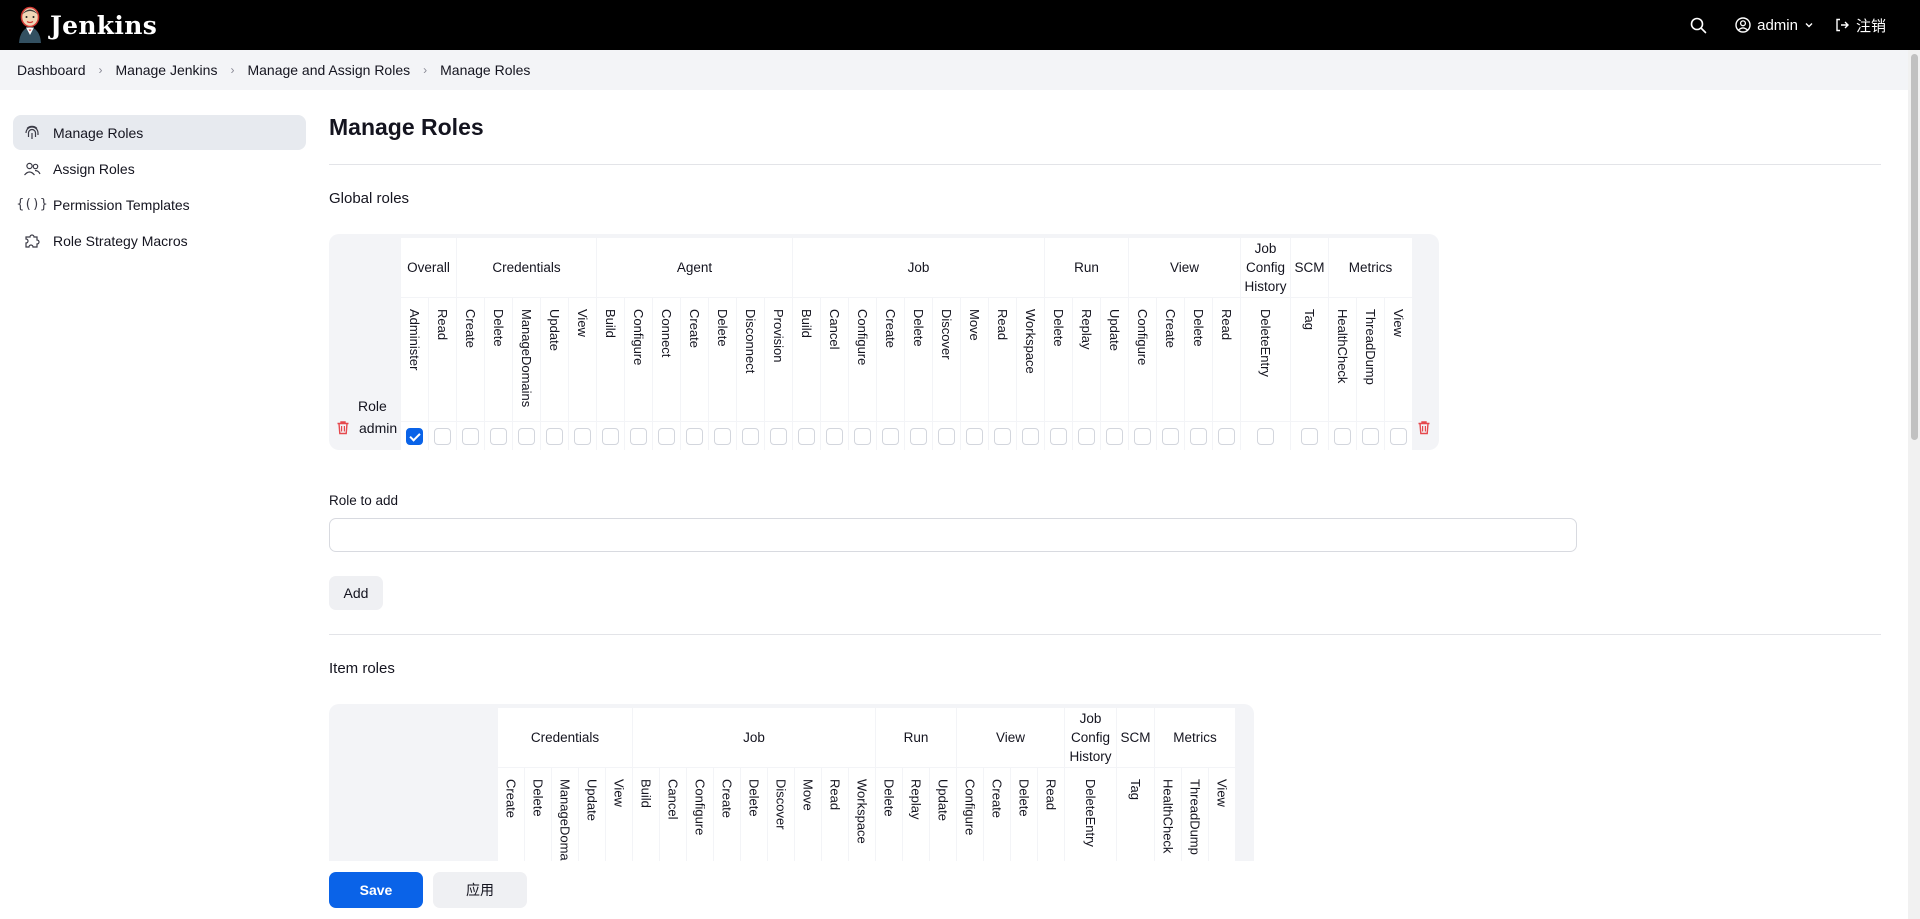 The width and height of the screenshot is (1920, 919). Describe the element at coordinates (1002, 436) in the screenshot. I see `permission-checkbox-admin-job-read` at that location.